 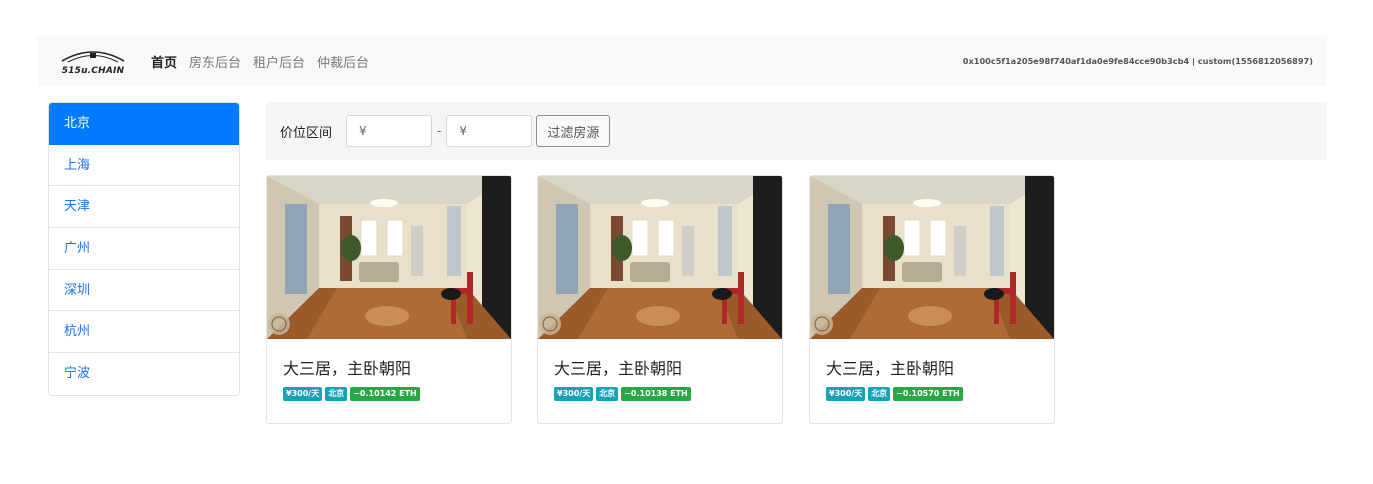 What do you see at coordinates (93, 70) in the screenshot?
I see `brand-text: 515u.CHAIN` at bounding box center [93, 70].